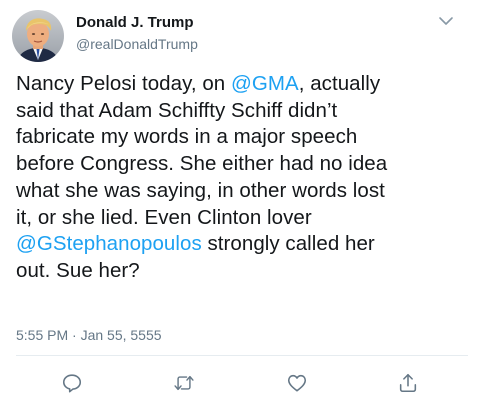 Image resolution: width=480 pixels, height=410 pixels. I want to click on avatar, so click(38, 36).